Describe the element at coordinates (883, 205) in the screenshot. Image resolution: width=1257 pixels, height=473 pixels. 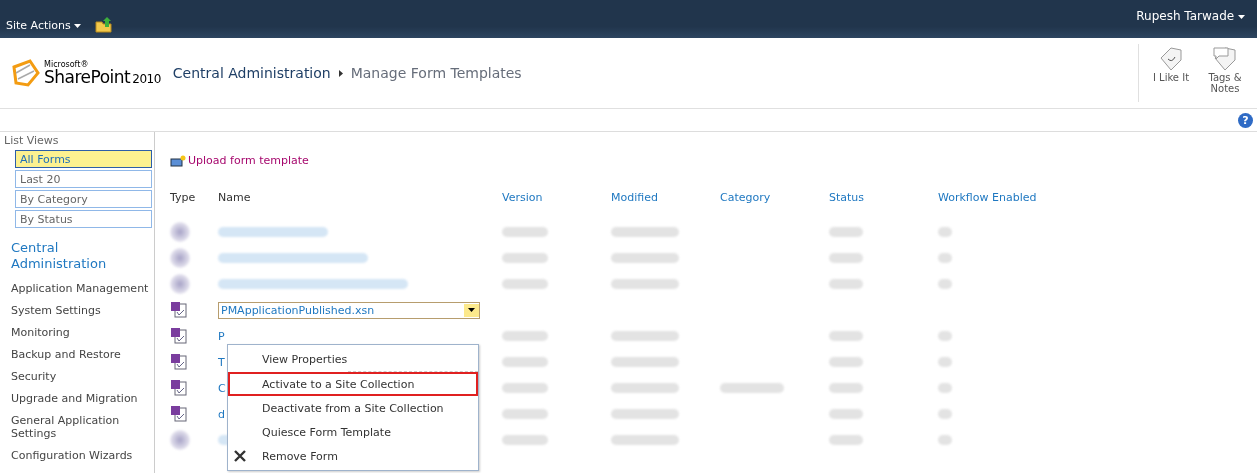
I see `column-header: Status` at that location.